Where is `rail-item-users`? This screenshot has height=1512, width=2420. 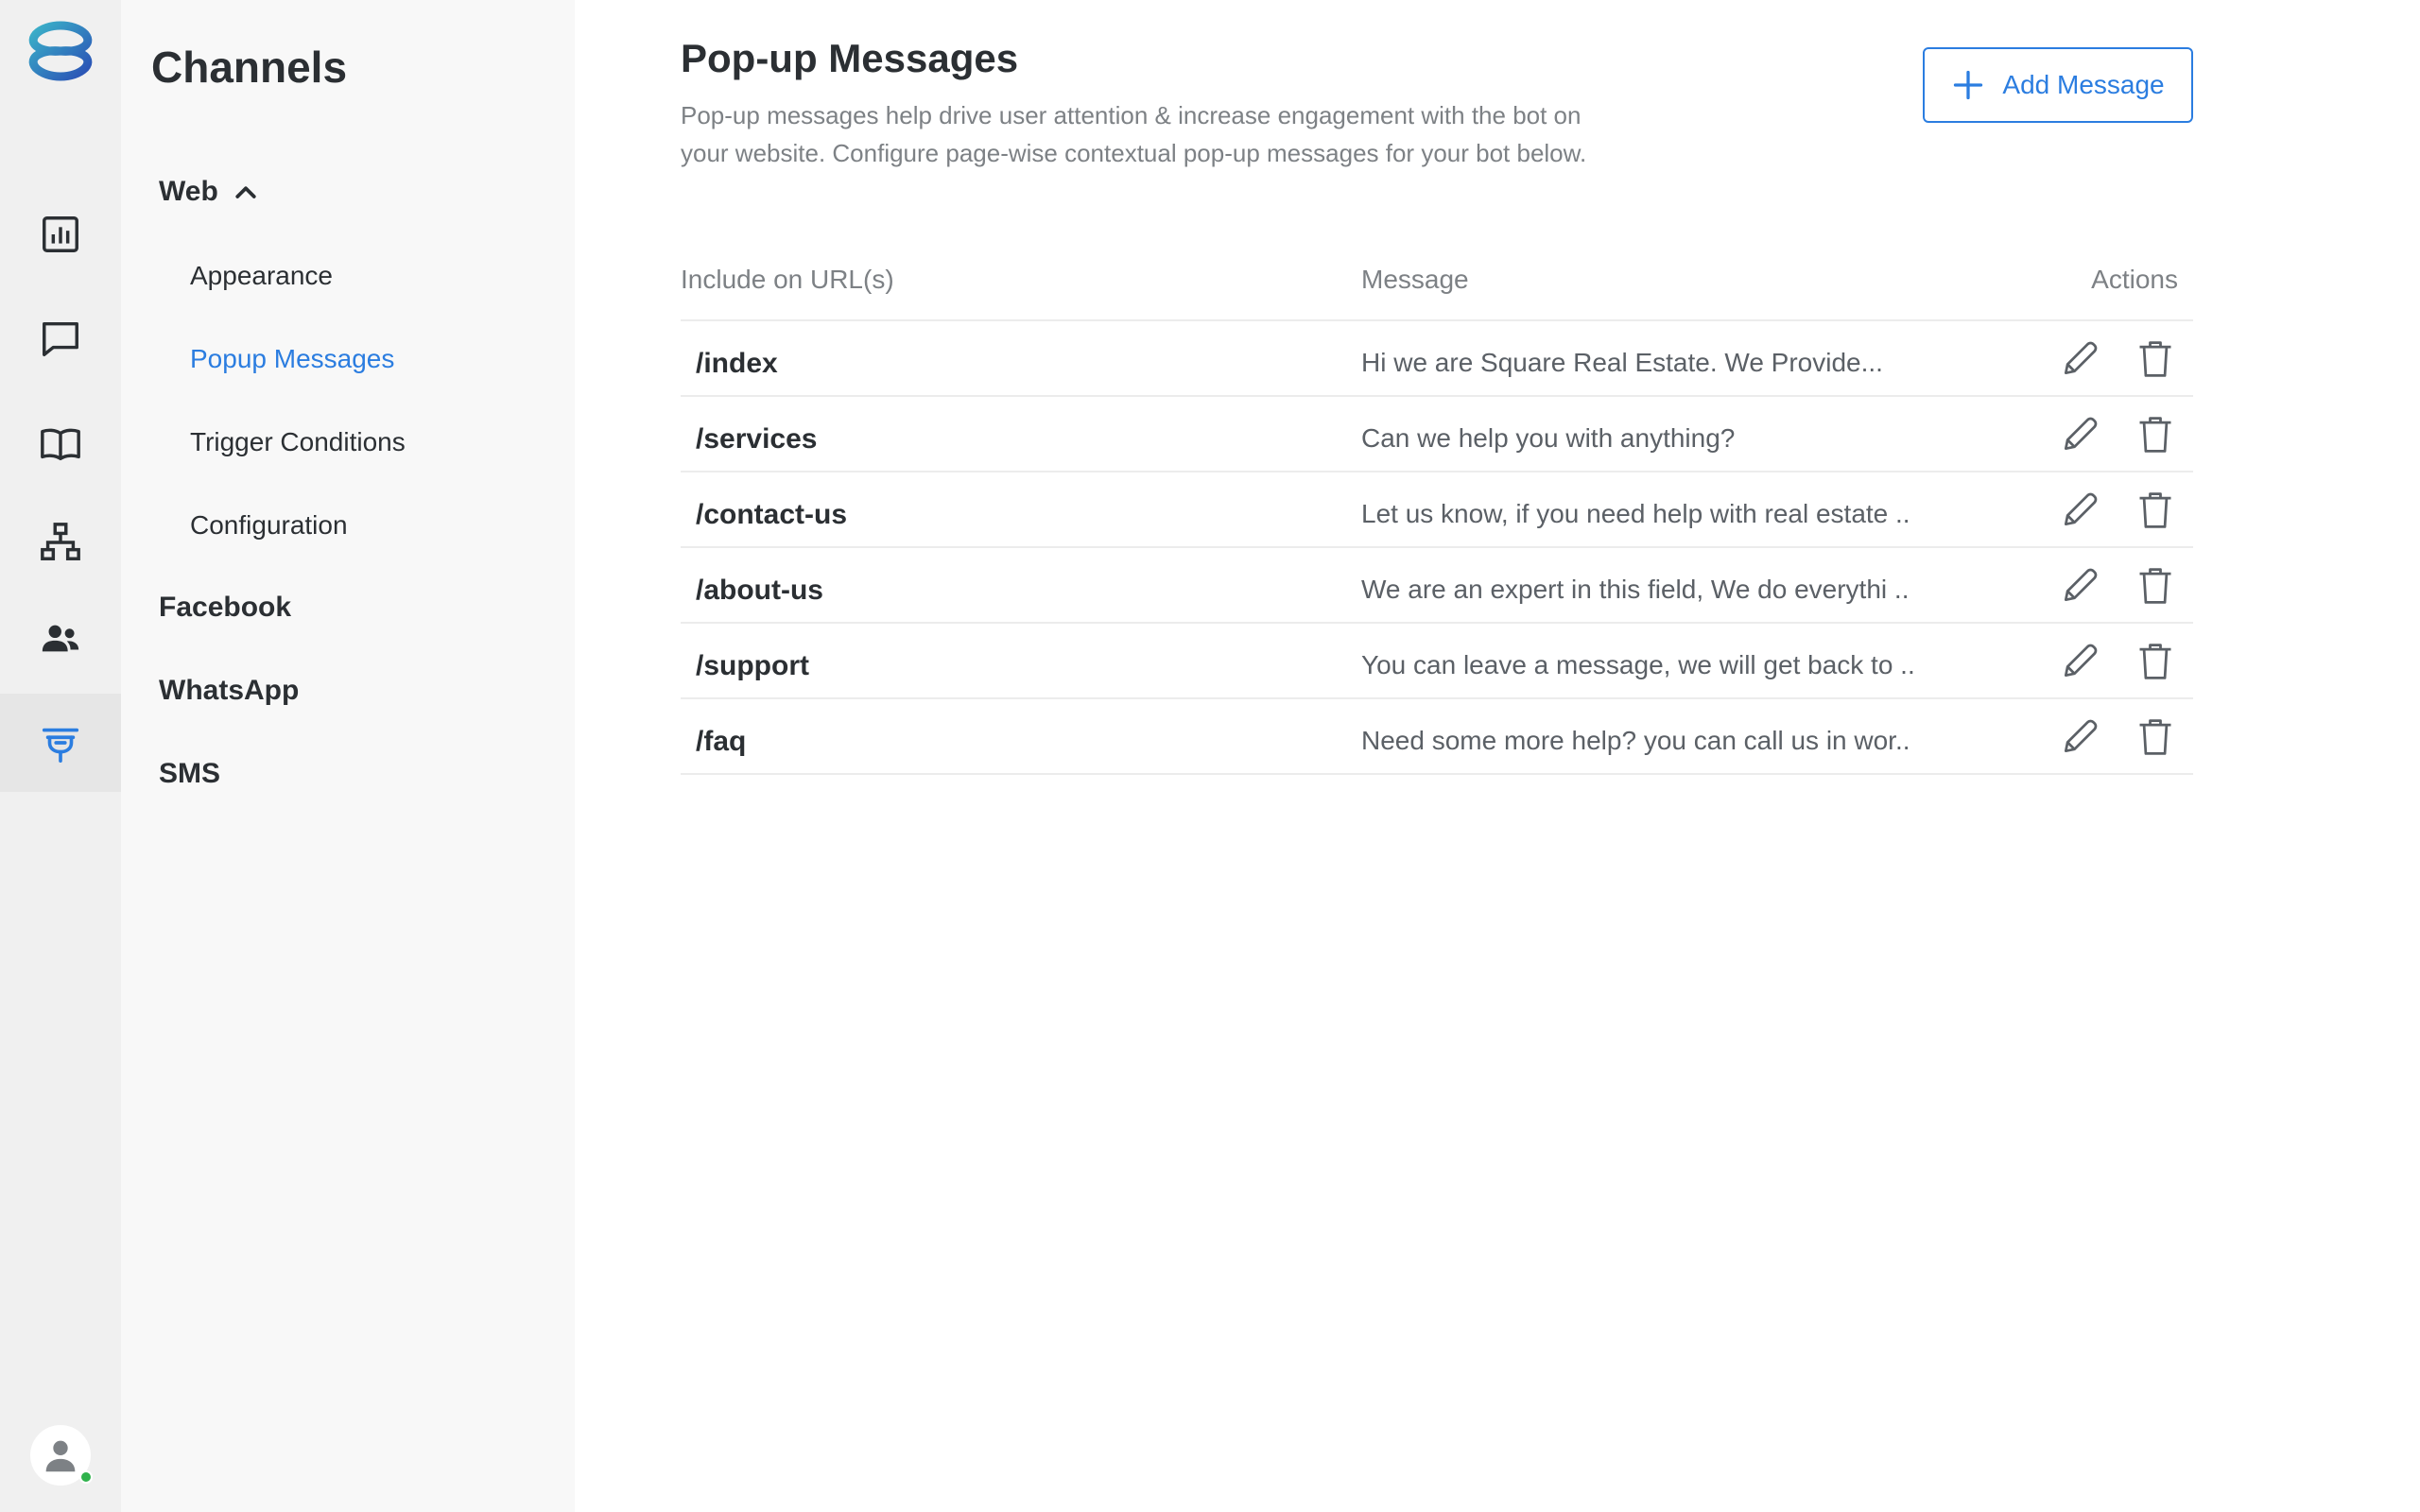
rail-item-users is located at coordinates (60, 639).